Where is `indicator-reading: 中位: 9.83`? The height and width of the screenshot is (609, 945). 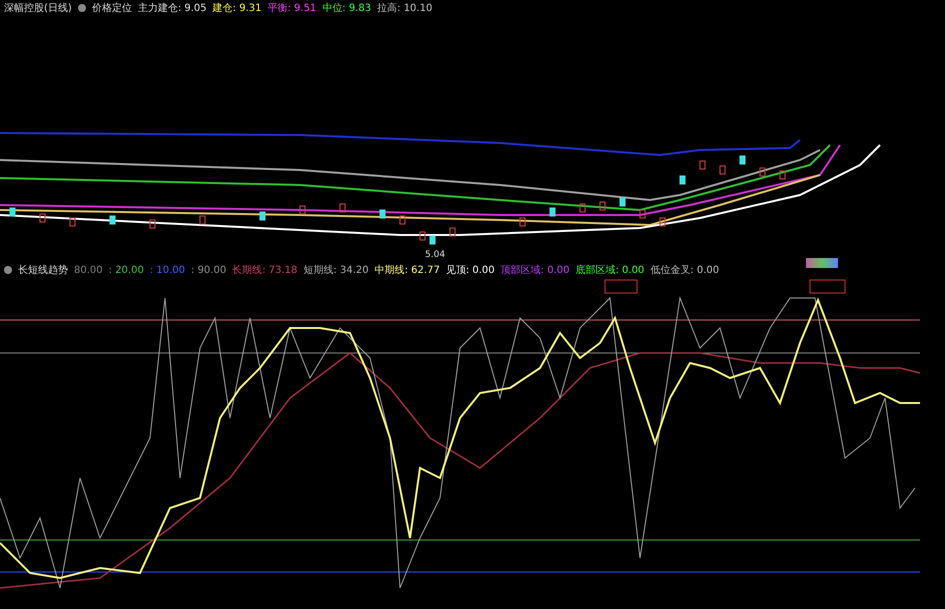
indicator-reading: 中位: 9.83 is located at coordinates (347, 8).